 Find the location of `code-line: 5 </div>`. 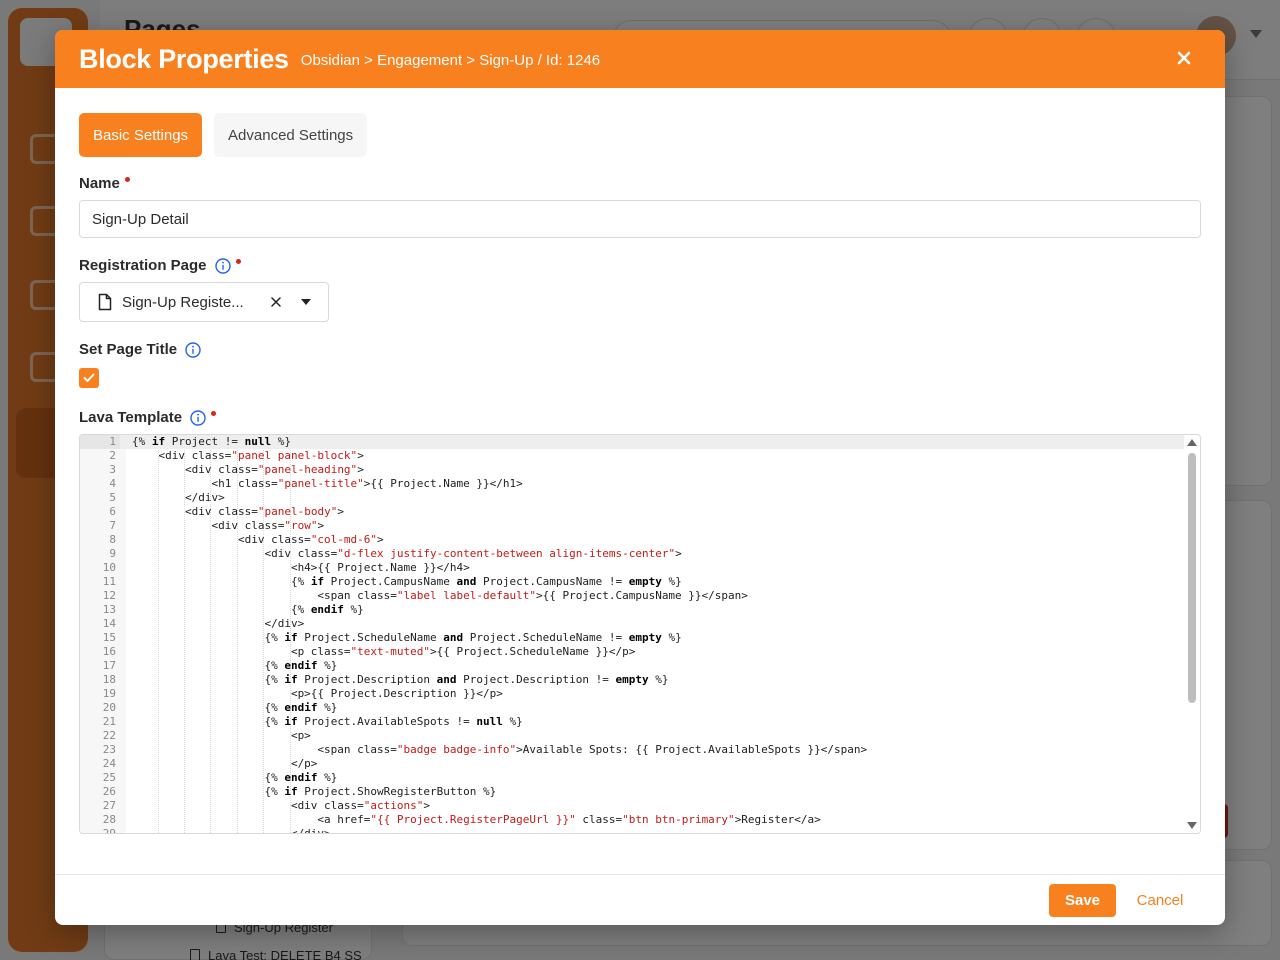

code-line: 5 </div> is located at coordinates (633, 498).